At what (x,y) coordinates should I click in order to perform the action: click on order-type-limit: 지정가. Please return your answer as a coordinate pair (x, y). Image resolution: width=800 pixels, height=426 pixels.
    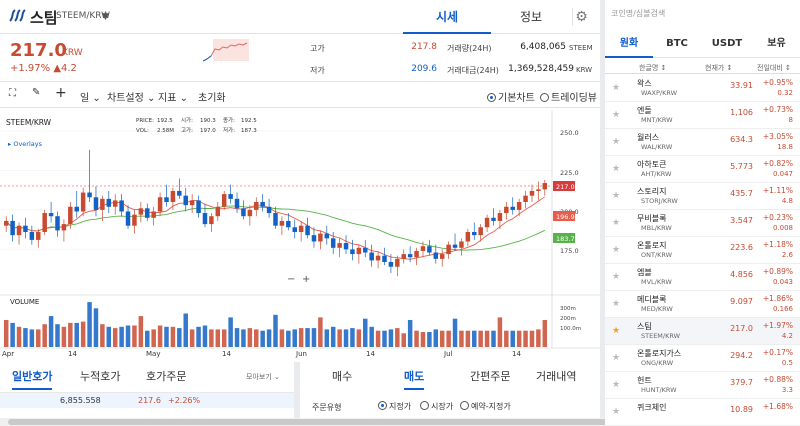
    Looking at the image, I should click on (394, 406).